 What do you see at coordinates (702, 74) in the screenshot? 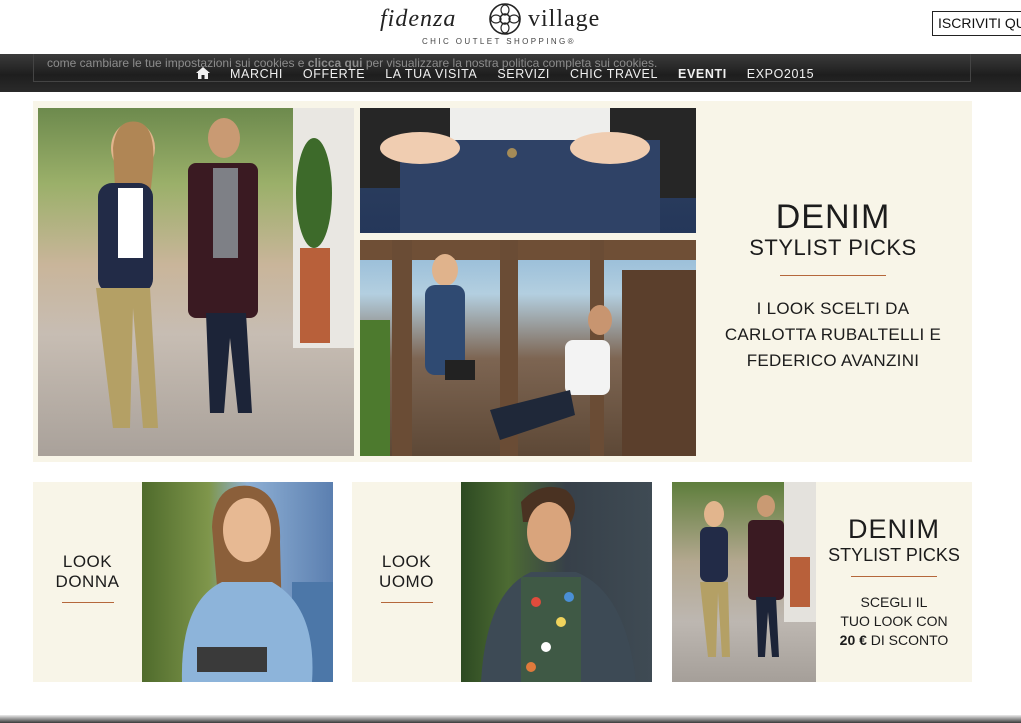
I see `nav-item-eventi: EVENTI` at bounding box center [702, 74].